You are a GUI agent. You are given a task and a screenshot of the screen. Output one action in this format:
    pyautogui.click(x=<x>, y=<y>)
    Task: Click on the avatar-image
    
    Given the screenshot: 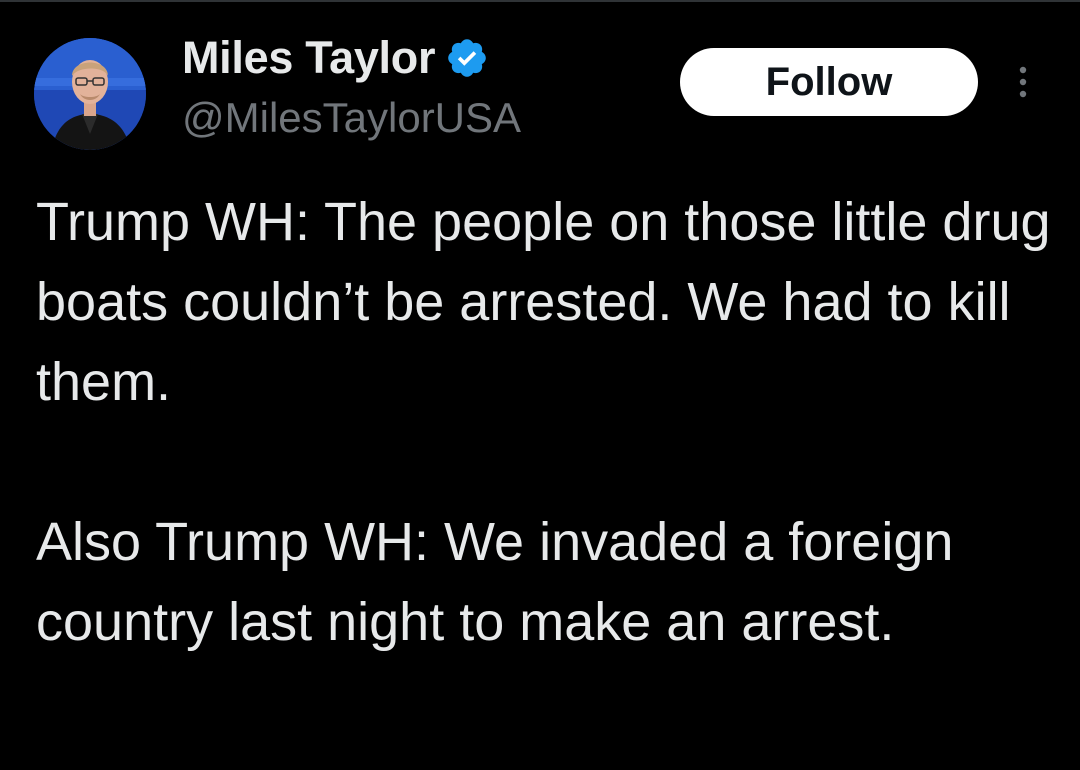 What is the action you would take?
    pyautogui.click(x=90, y=94)
    